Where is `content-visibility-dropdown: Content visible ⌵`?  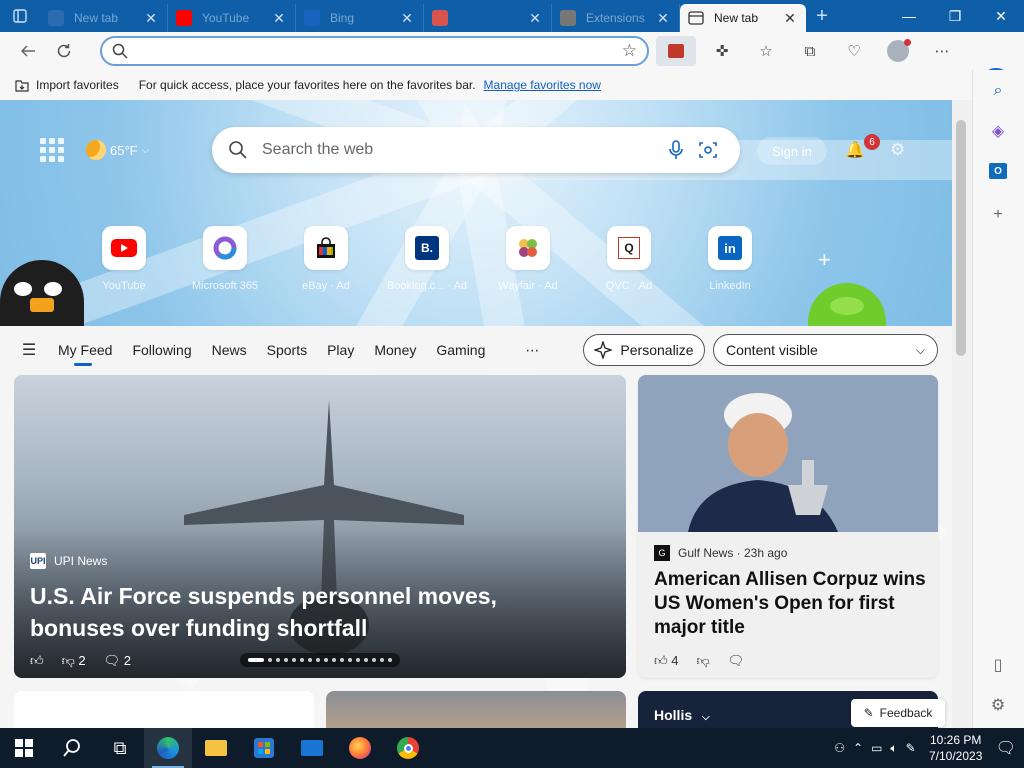 content-visibility-dropdown: Content visible ⌵ is located at coordinates (825, 350).